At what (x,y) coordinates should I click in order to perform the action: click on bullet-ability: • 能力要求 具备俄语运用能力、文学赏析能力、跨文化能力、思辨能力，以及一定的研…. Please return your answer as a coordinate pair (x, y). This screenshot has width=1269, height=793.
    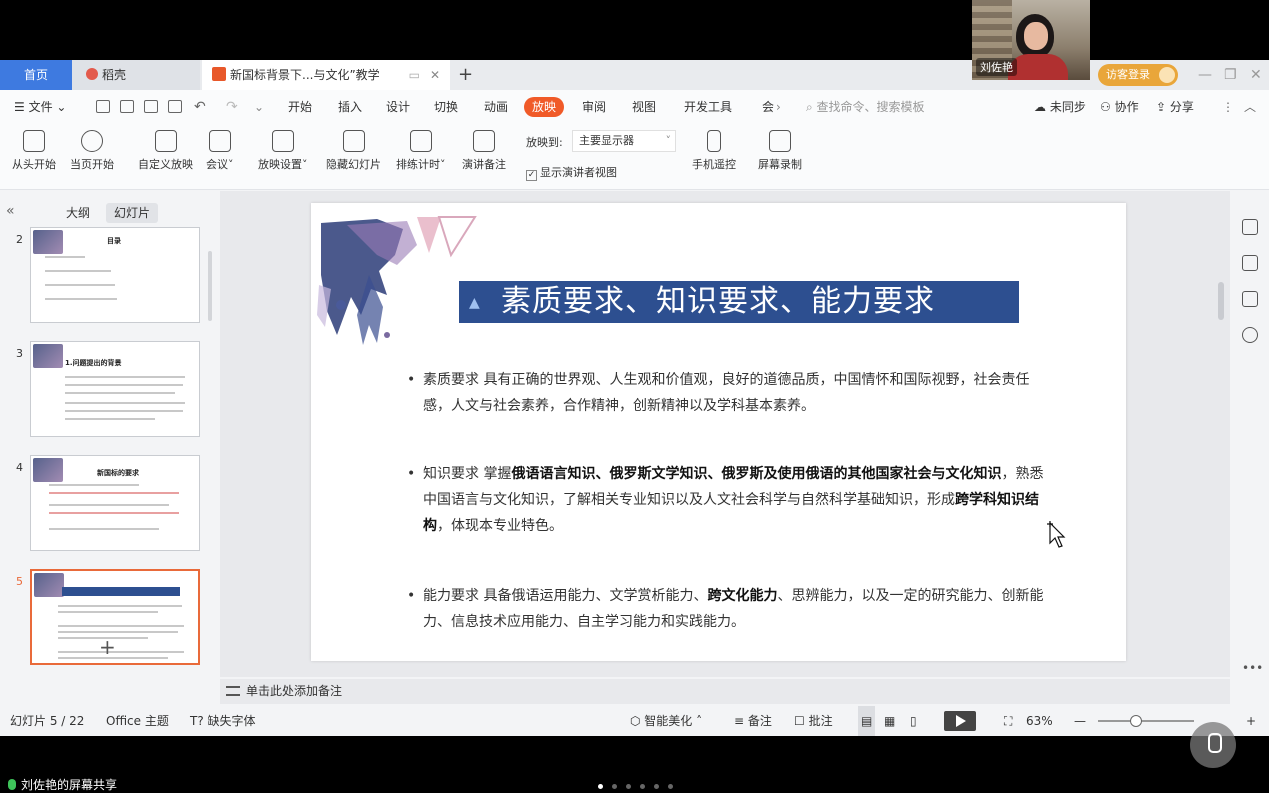
    Looking at the image, I should click on (730, 609).